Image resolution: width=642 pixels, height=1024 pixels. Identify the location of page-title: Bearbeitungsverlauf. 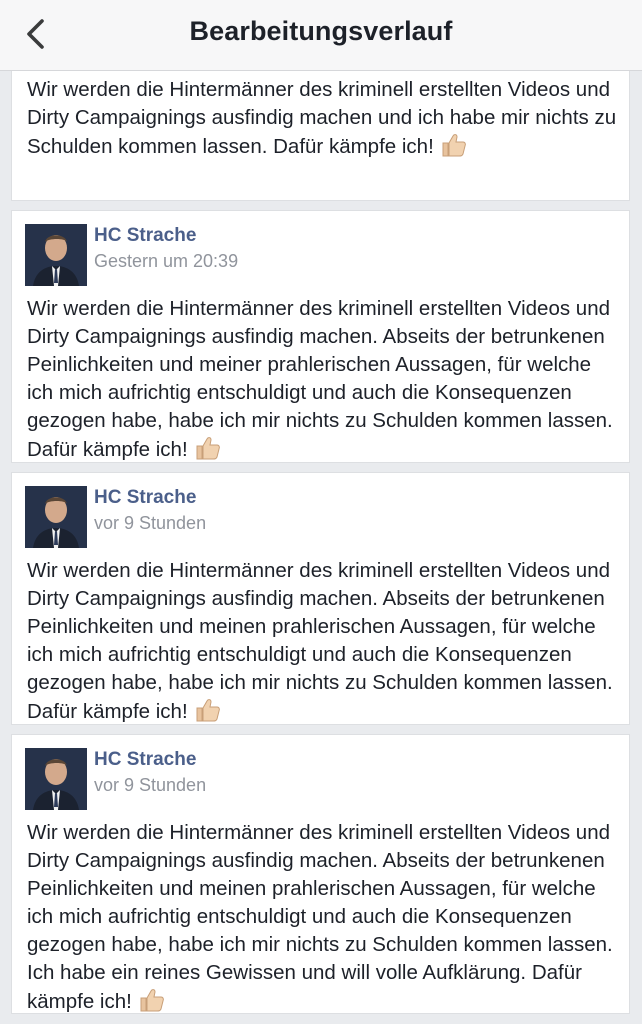
(321, 31).